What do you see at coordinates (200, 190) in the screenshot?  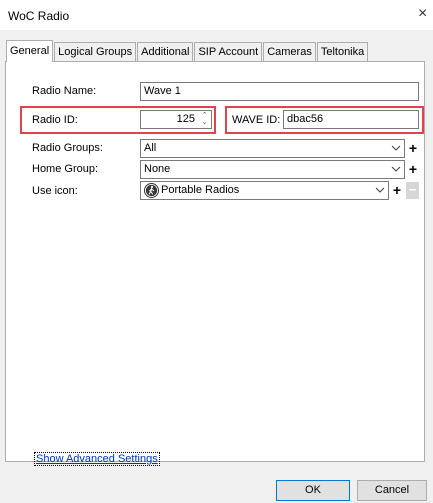 I see `use-icon-value: Portable Radios` at bounding box center [200, 190].